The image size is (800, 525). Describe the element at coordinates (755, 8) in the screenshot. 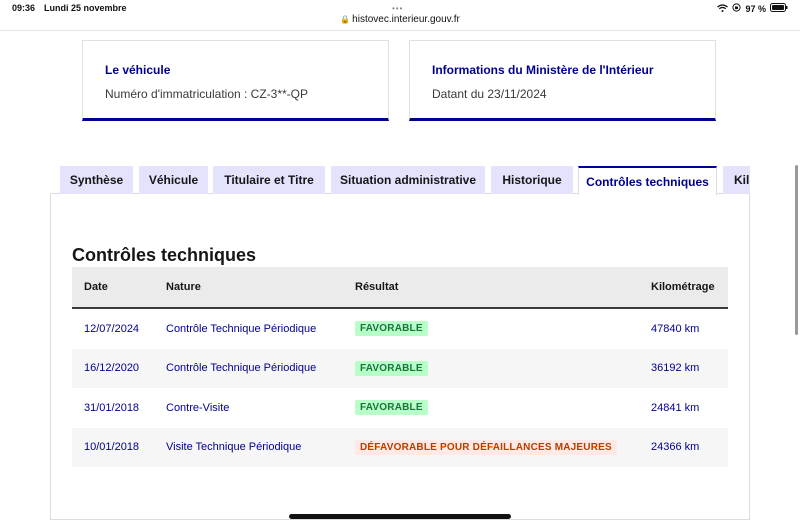

I see `battery-label: 97 %` at that location.